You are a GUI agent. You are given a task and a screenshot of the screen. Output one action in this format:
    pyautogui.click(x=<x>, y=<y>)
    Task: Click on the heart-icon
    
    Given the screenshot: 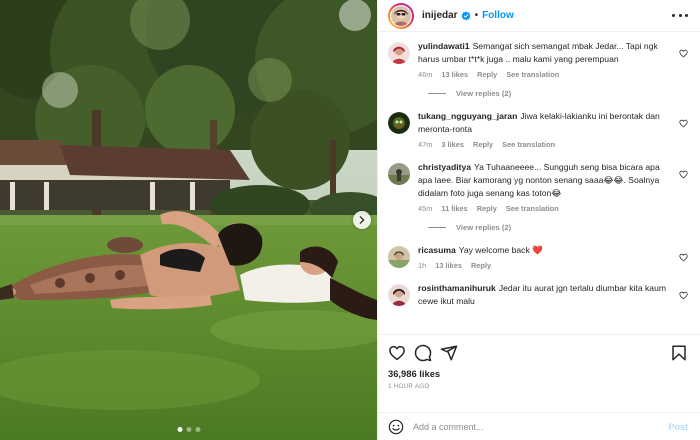 What is the action you would take?
    pyautogui.click(x=397, y=353)
    